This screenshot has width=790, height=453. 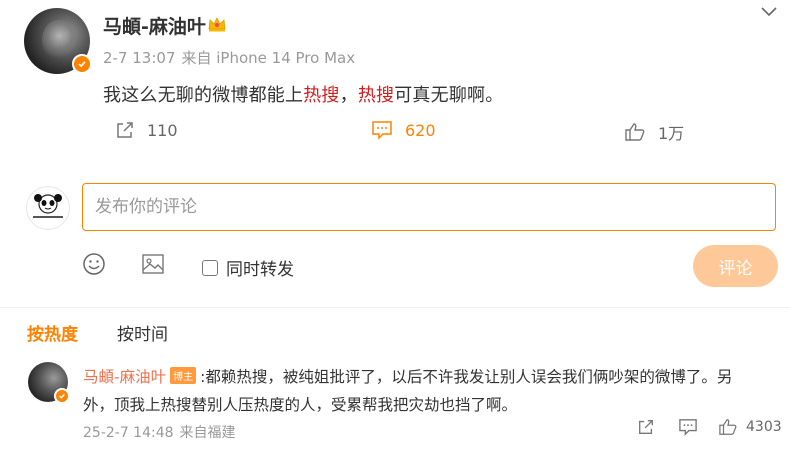 What do you see at coordinates (735, 266) in the screenshot?
I see `submit-comment-button: 评论` at bounding box center [735, 266].